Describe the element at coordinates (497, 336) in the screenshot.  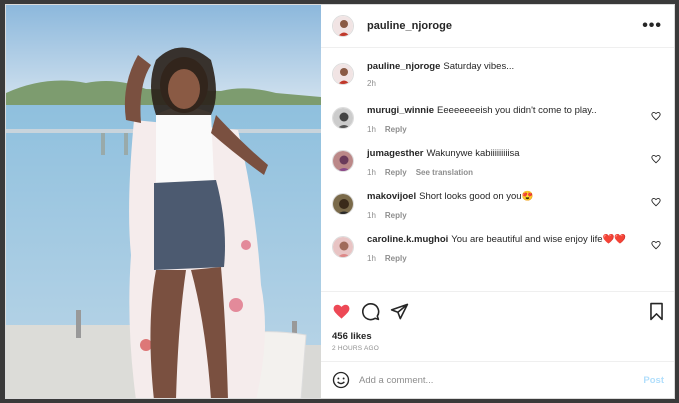
I see `likes-count: 456 likes` at that location.